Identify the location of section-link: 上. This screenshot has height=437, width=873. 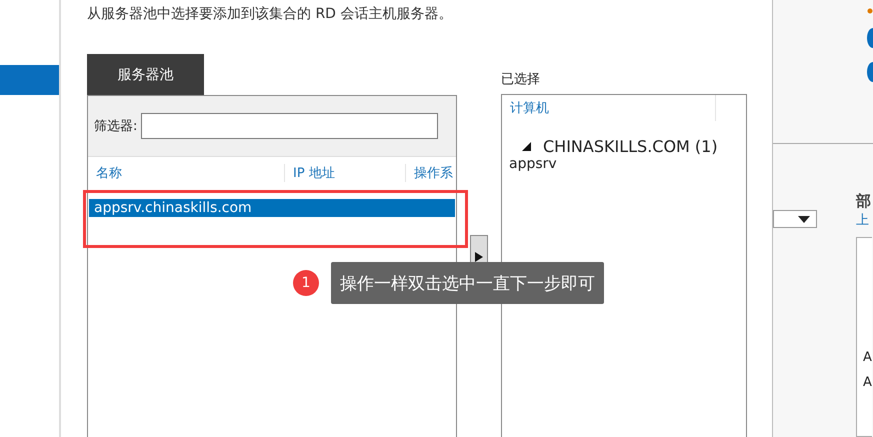
(864, 220).